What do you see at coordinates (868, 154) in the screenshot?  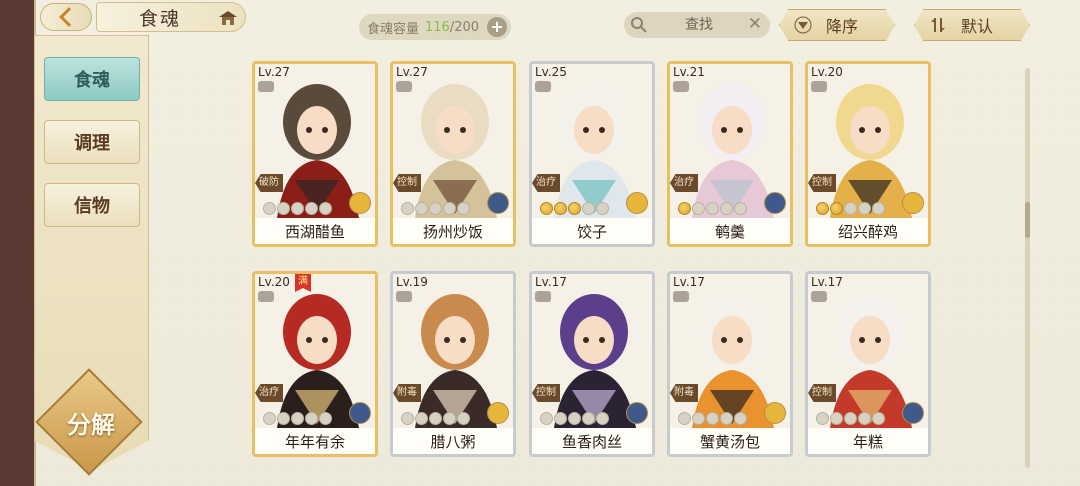 I see `food-soul-card: Lv.20 控制 绍兴醉鸡` at bounding box center [868, 154].